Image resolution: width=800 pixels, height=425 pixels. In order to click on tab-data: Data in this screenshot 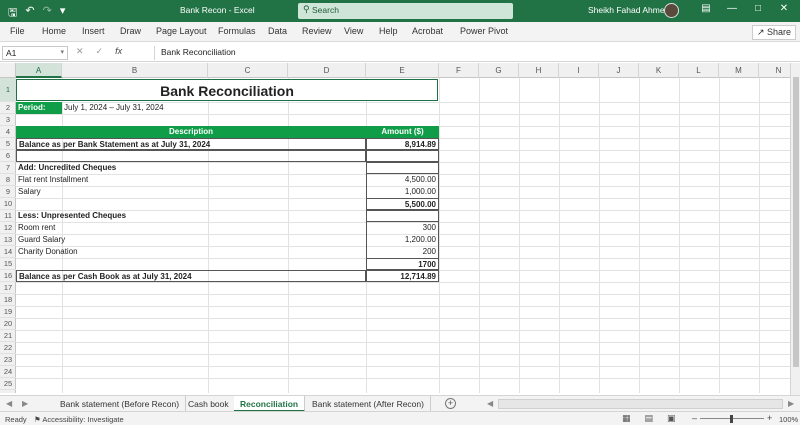, I will do `click(277, 31)`.